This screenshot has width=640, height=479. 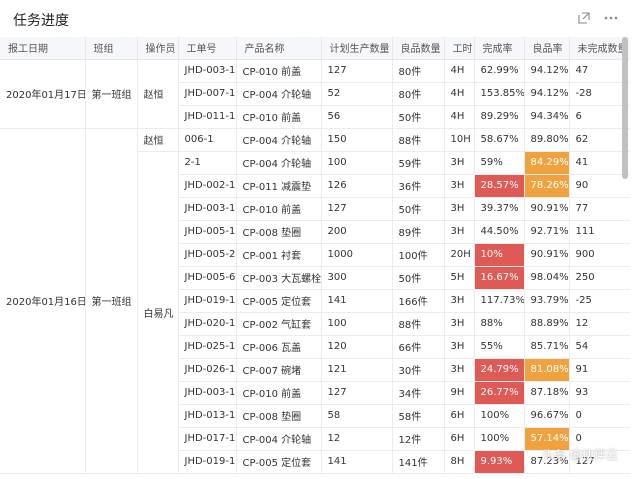 I want to click on cell-order-no: JHD-005-1, so click(x=207, y=232).